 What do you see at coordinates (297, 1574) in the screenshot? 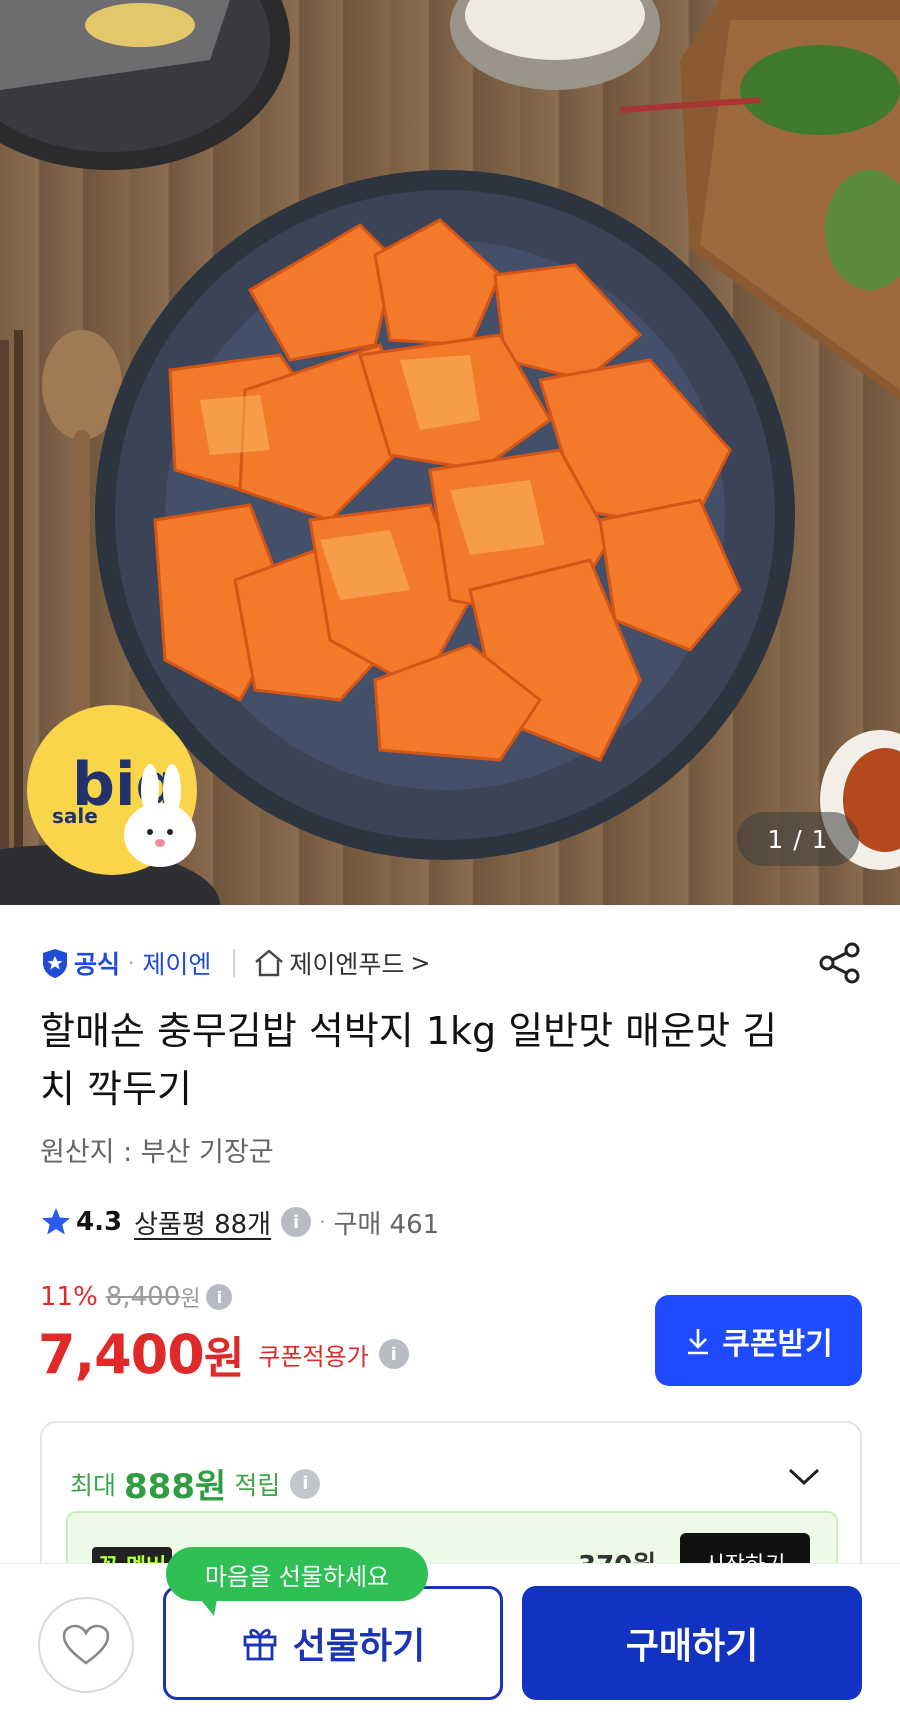
I see `gift-tooltip: 마음을 선물하세요` at bounding box center [297, 1574].